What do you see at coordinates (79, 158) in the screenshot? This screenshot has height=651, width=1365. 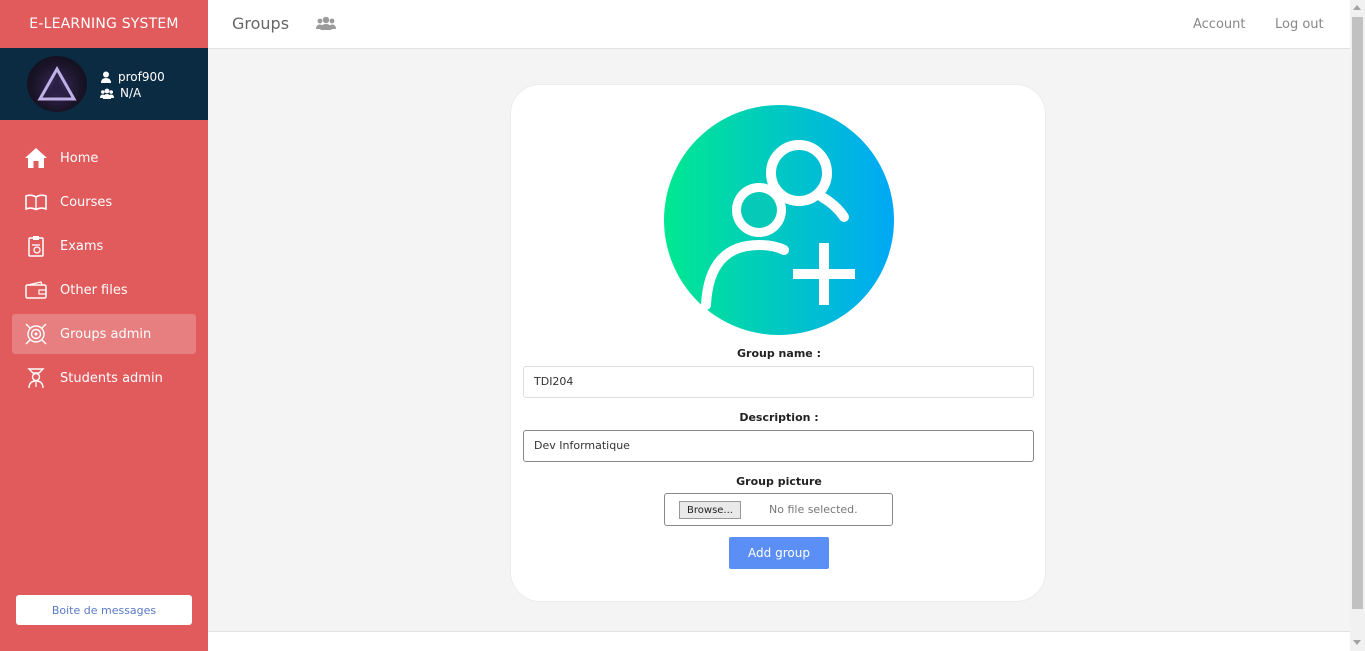 I see `sidebar-item-label: Home` at bounding box center [79, 158].